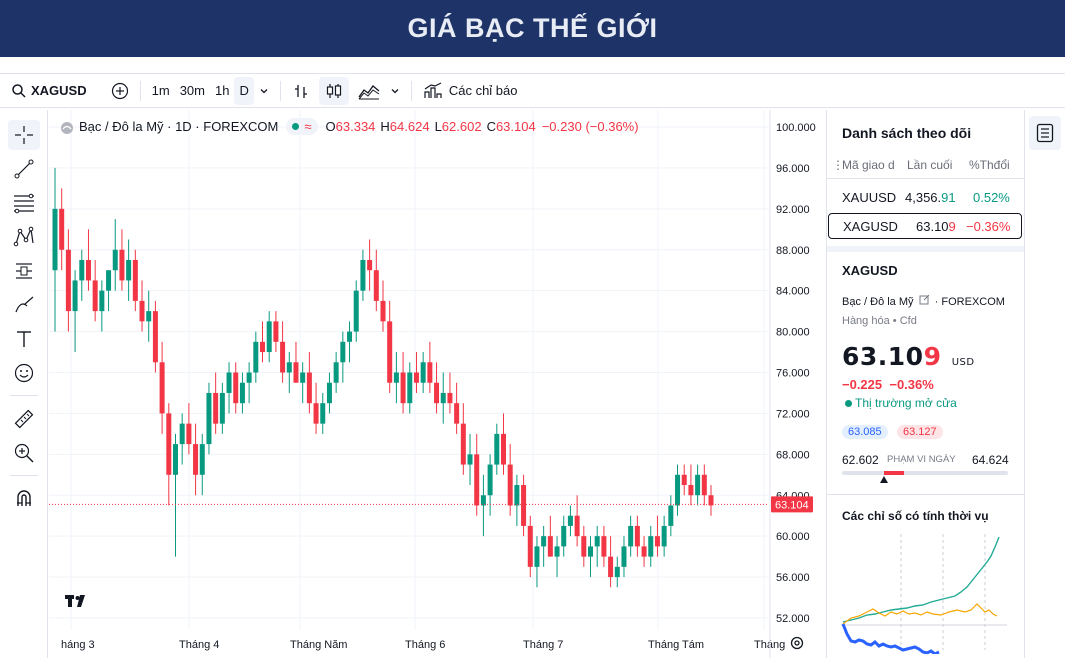 This screenshot has height=658, width=1065. Describe the element at coordinates (461, 126) in the screenshot. I see `legend-low: 62.602` at that location.